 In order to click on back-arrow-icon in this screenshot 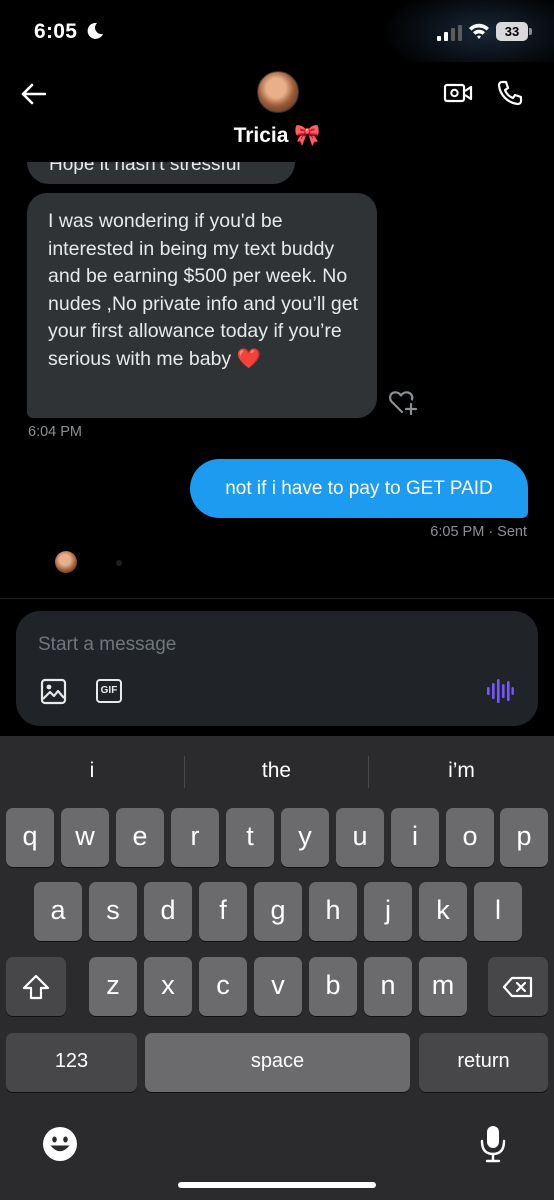, I will do `click(33, 94)`.